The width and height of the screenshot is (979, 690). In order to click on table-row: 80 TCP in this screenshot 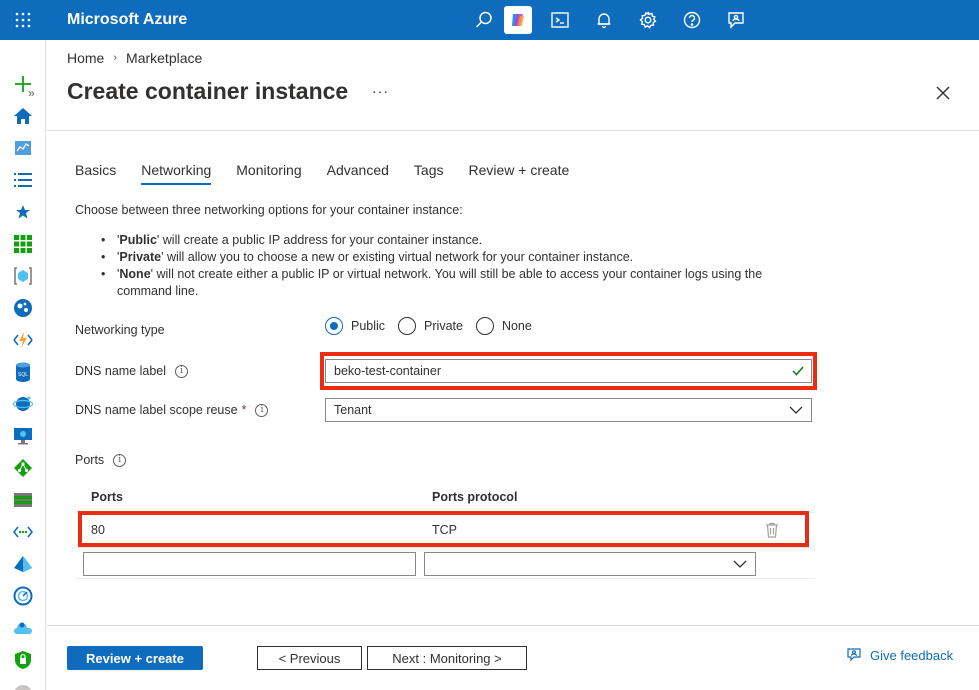, I will do `click(443, 529)`.